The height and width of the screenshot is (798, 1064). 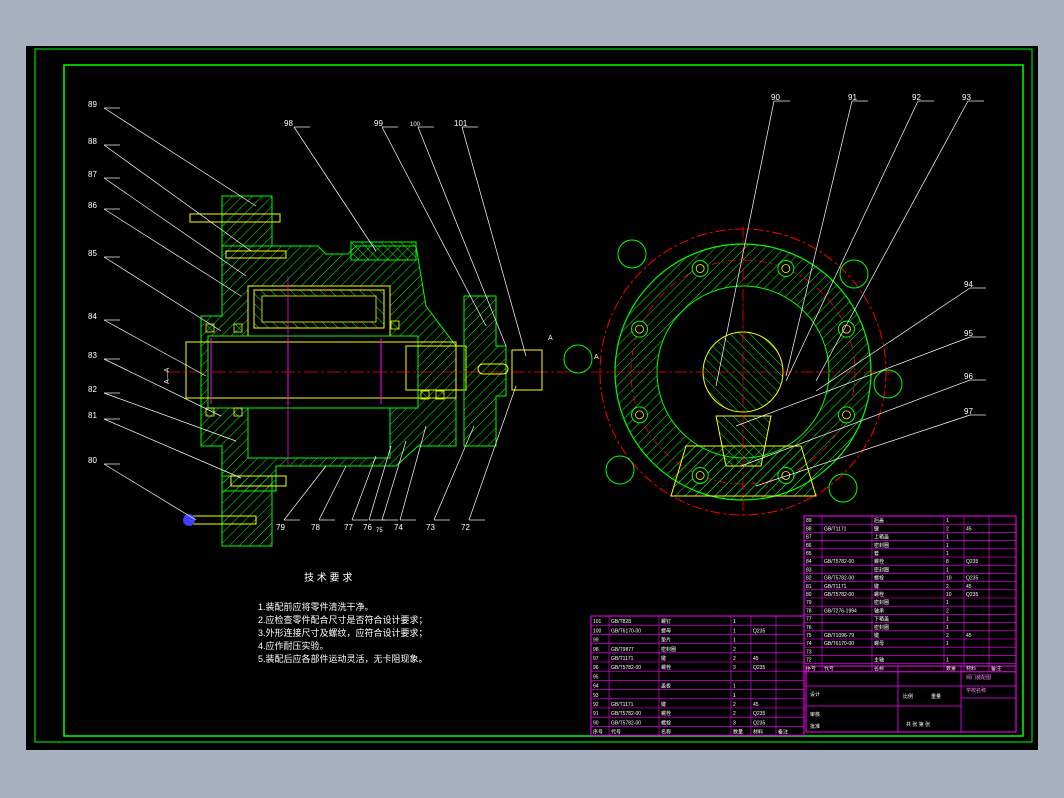 What do you see at coordinates (809, 546) in the screenshot?
I see `bom-cell: 86` at bounding box center [809, 546].